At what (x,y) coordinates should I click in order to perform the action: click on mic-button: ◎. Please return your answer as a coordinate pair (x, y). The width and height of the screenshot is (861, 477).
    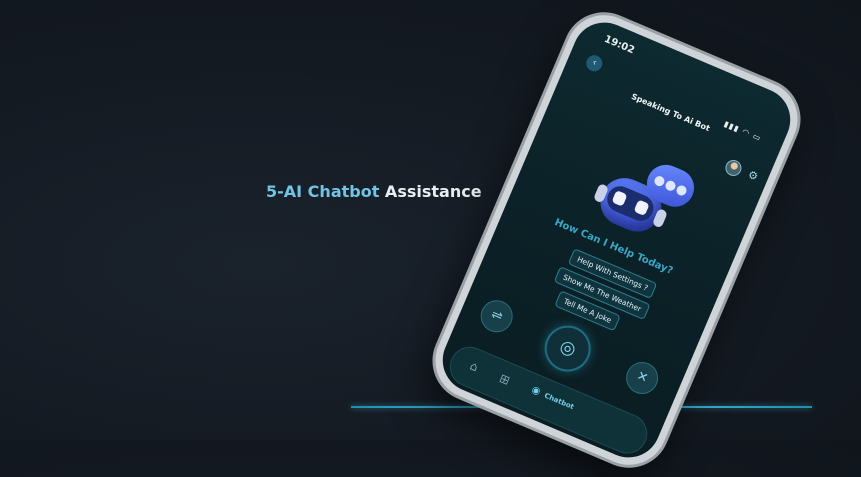
    Looking at the image, I should click on (568, 349).